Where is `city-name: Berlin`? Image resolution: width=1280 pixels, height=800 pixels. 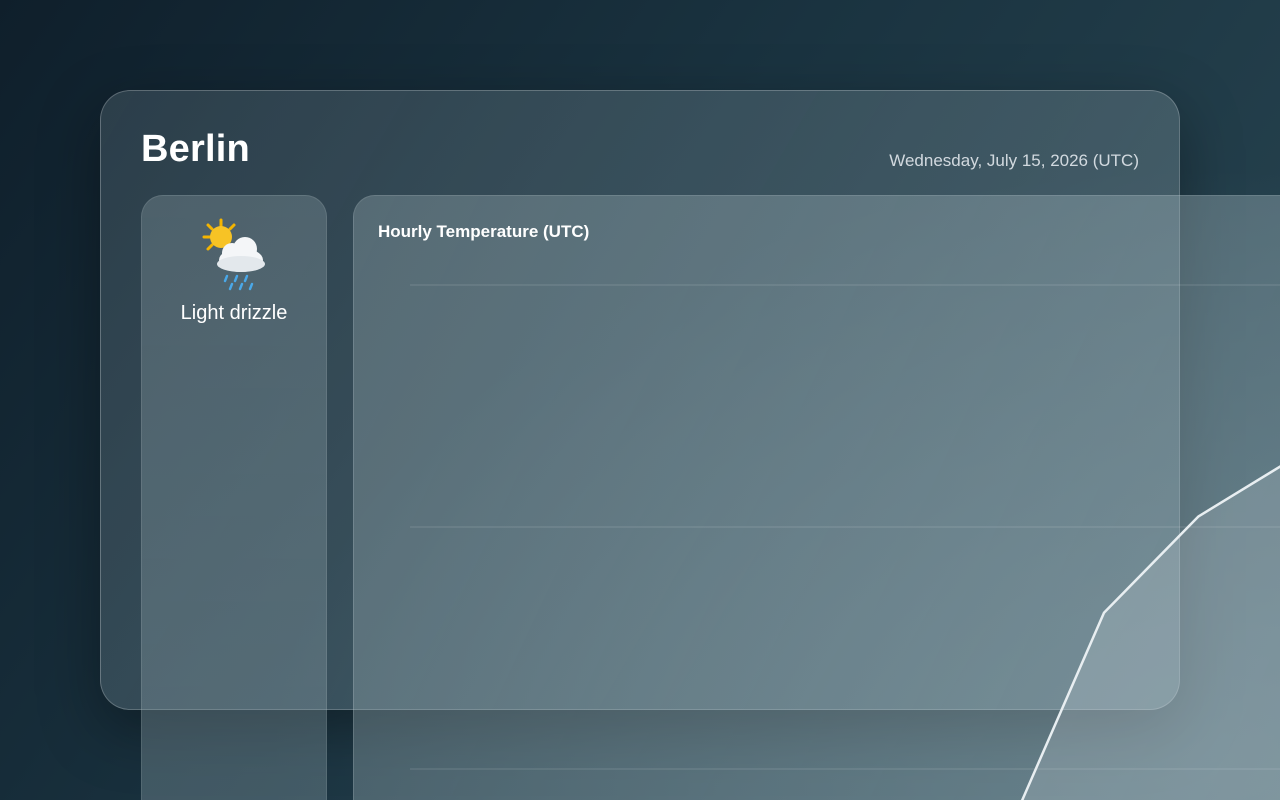
city-name: Berlin is located at coordinates (195, 149).